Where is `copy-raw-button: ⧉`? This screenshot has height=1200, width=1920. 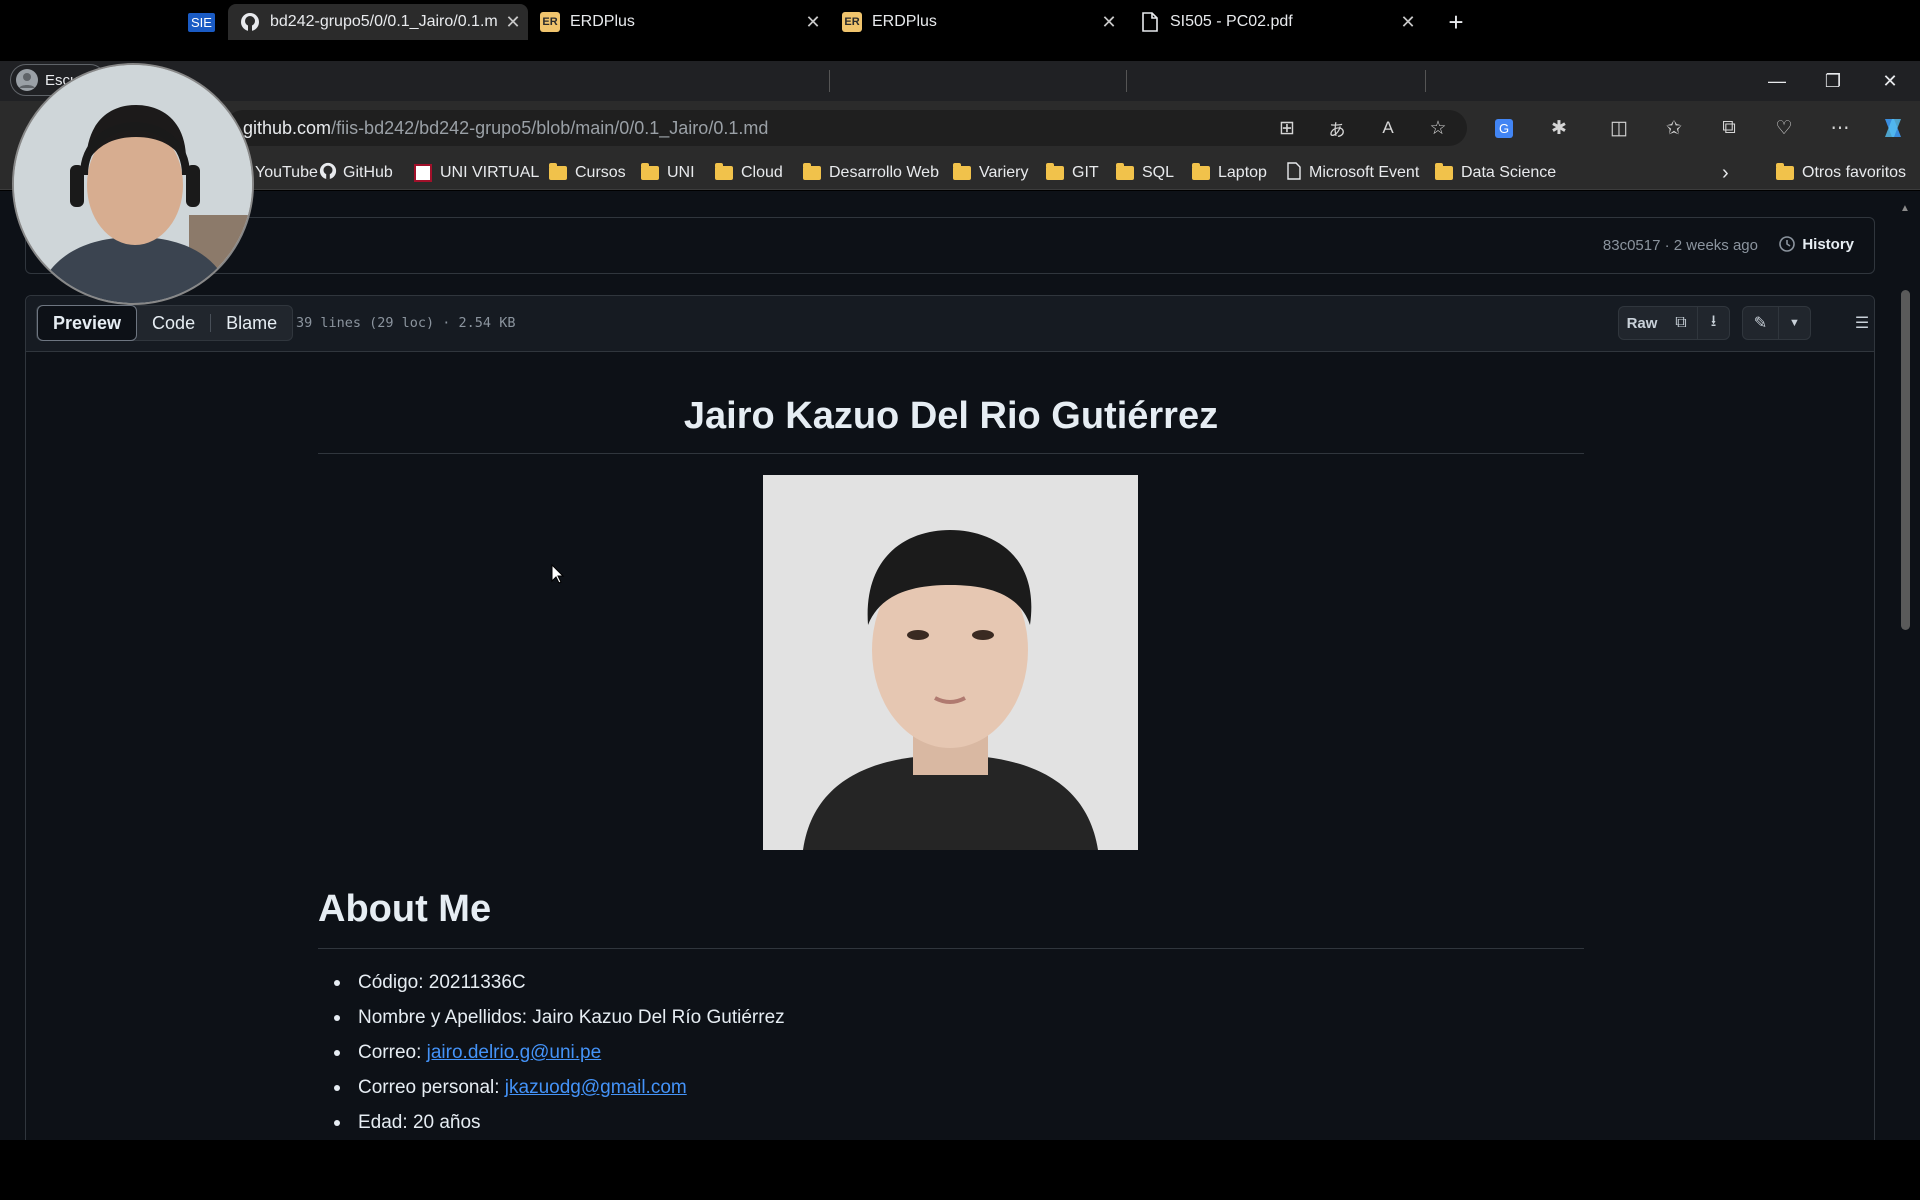 copy-raw-button: ⧉ is located at coordinates (1681, 323).